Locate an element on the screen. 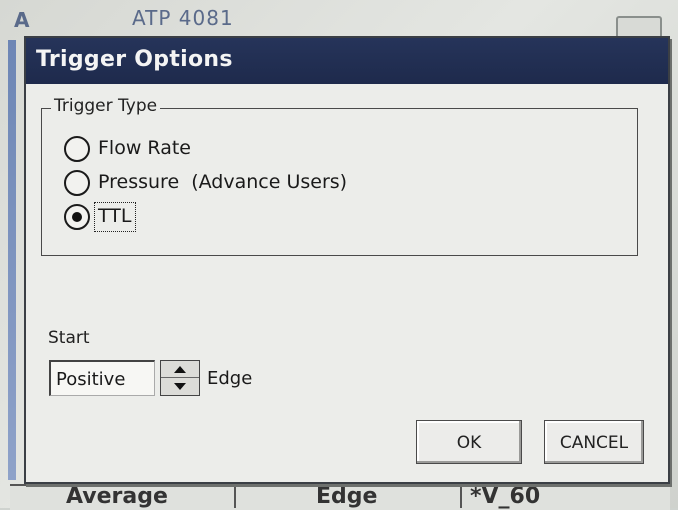  radio-selected-icon is located at coordinates (77, 217).